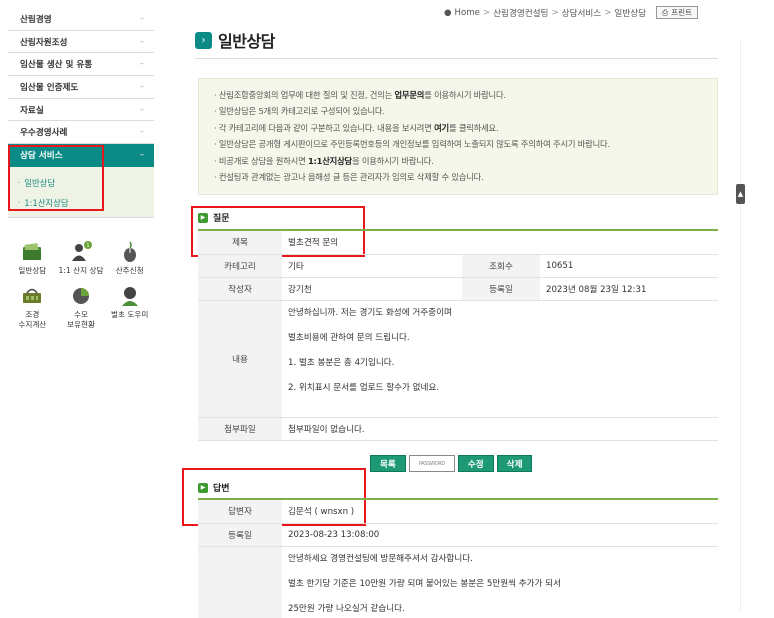 This screenshot has width=774, height=618. What do you see at coordinates (240, 429) in the screenshot?
I see `attach-label: 첨부파일` at bounding box center [240, 429].